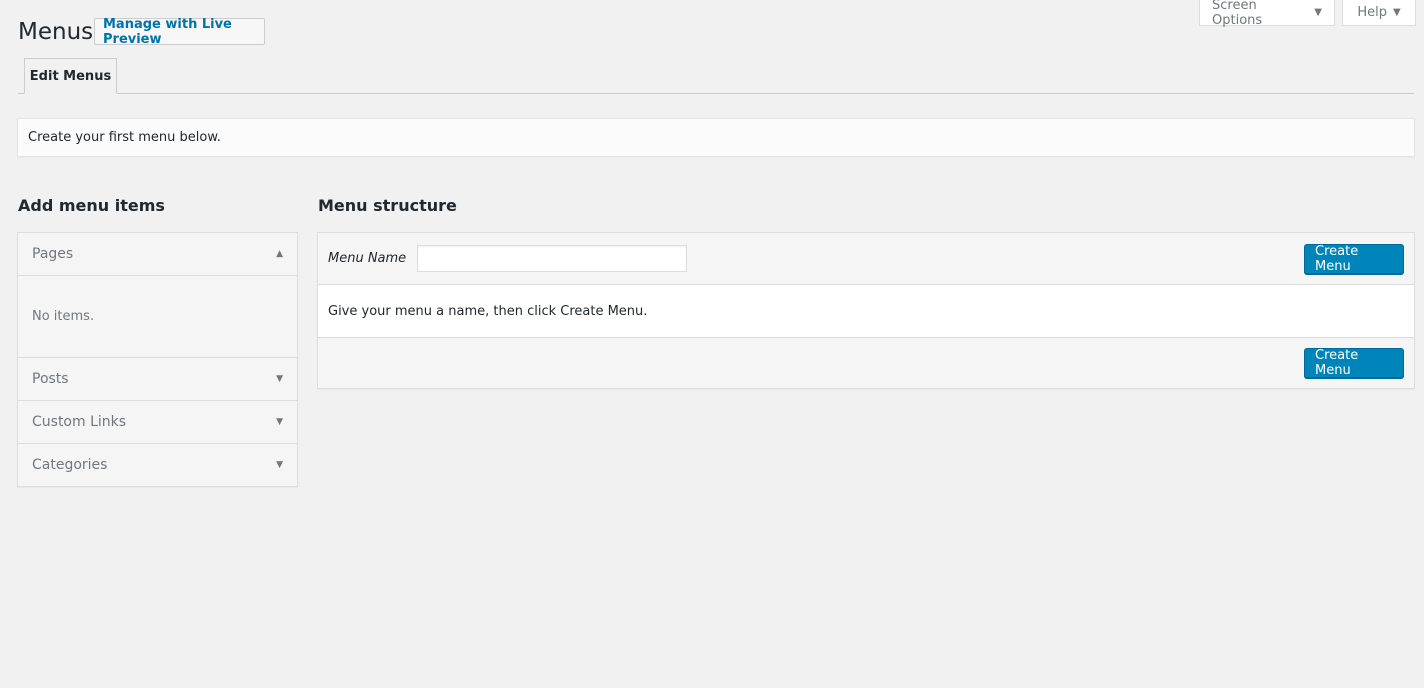 The image size is (1424, 688). I want to click on help-label: Help, so click(1372, 12).